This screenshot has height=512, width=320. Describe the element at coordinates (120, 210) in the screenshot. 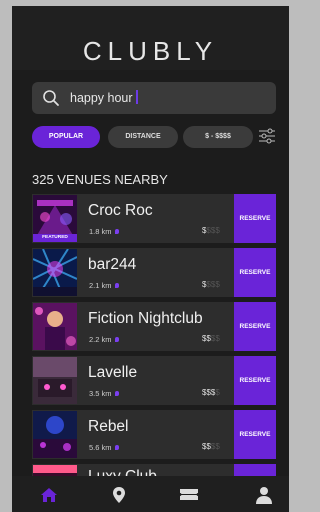

I see `venue-name: Croc Roc` at that location.